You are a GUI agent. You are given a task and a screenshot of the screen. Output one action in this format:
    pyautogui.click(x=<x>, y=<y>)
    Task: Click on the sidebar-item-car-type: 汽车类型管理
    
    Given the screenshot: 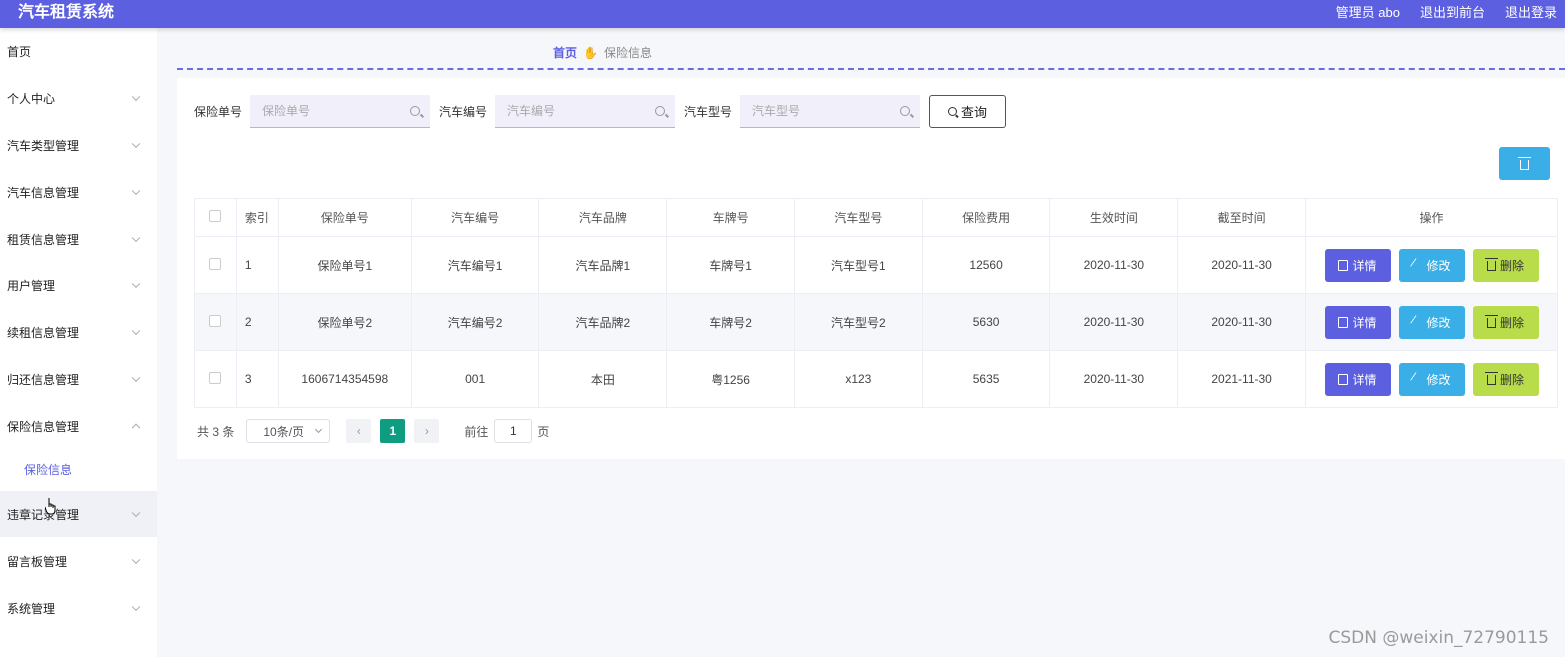 What is the action you would take?
    pyautogui.click(x=78, y=145)
    